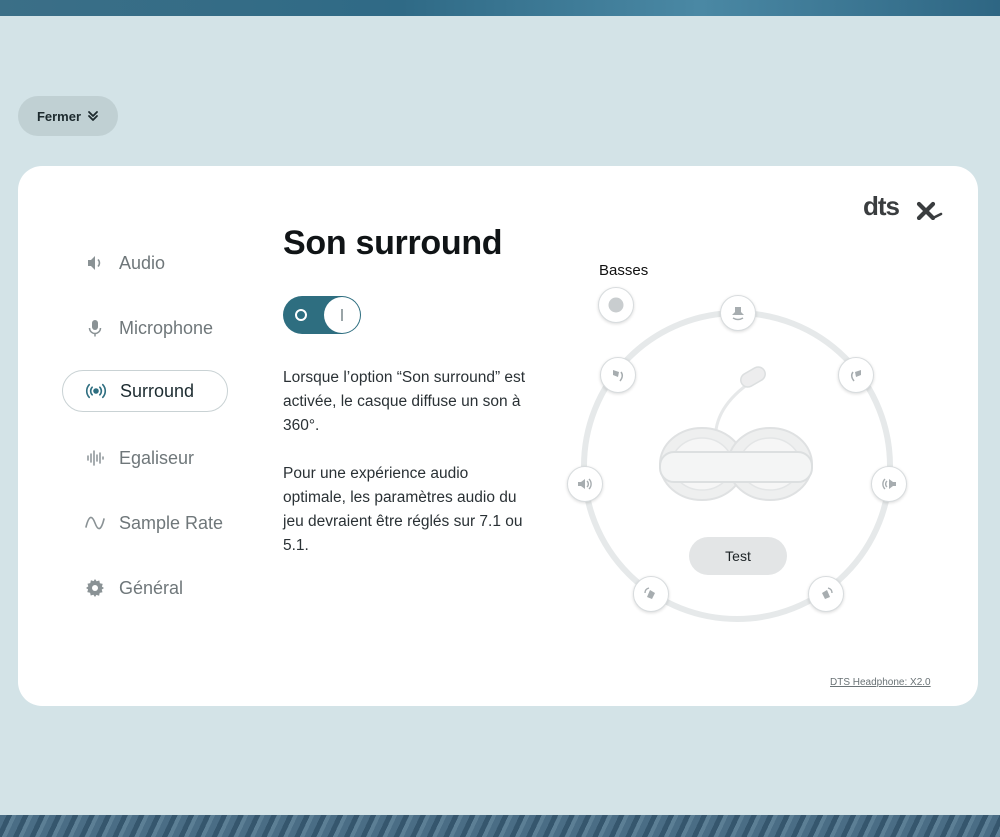  Describe the element at coordinates (301, 315) in the screenshot. I see `toggle-off-indicator` at that location.